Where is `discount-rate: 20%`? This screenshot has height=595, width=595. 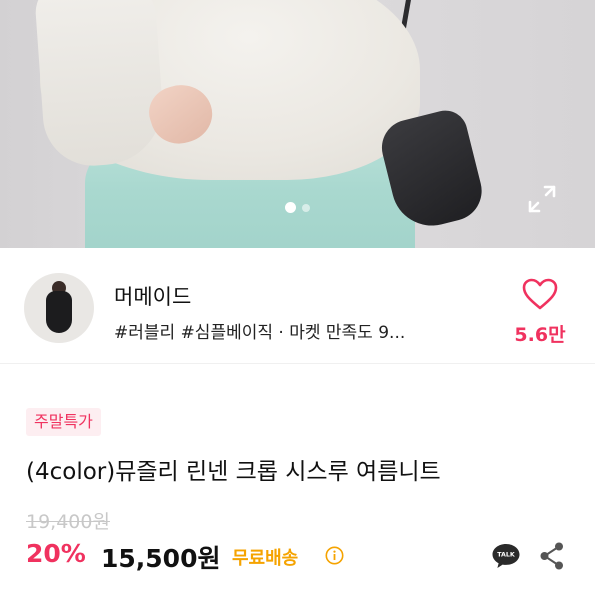 discount-rate: 20% is located at coordinates (56, 553).